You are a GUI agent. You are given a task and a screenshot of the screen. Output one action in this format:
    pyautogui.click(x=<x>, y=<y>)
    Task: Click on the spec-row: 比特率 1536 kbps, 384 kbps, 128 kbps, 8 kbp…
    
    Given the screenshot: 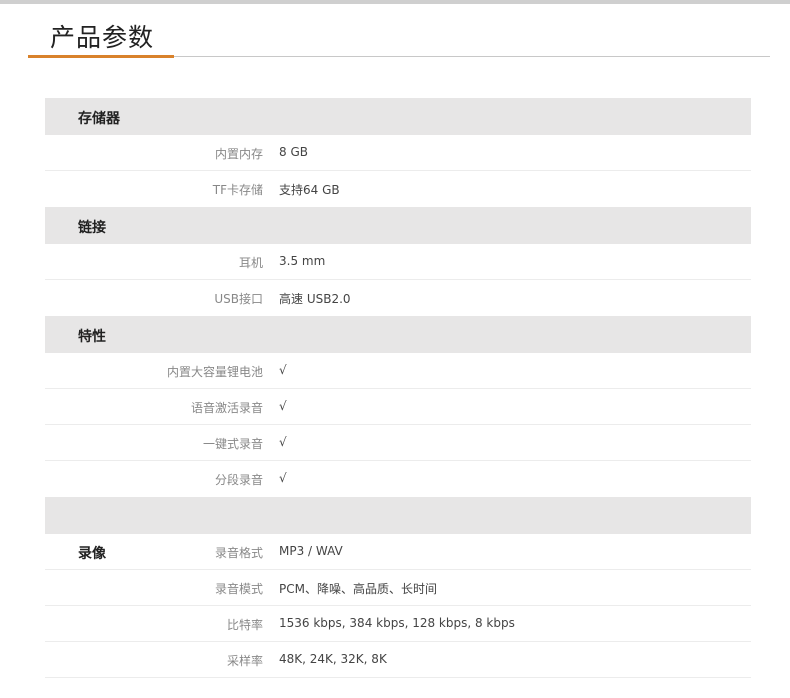 What is the action you would take?
    pyautogui.click(x=398, y=624)
    